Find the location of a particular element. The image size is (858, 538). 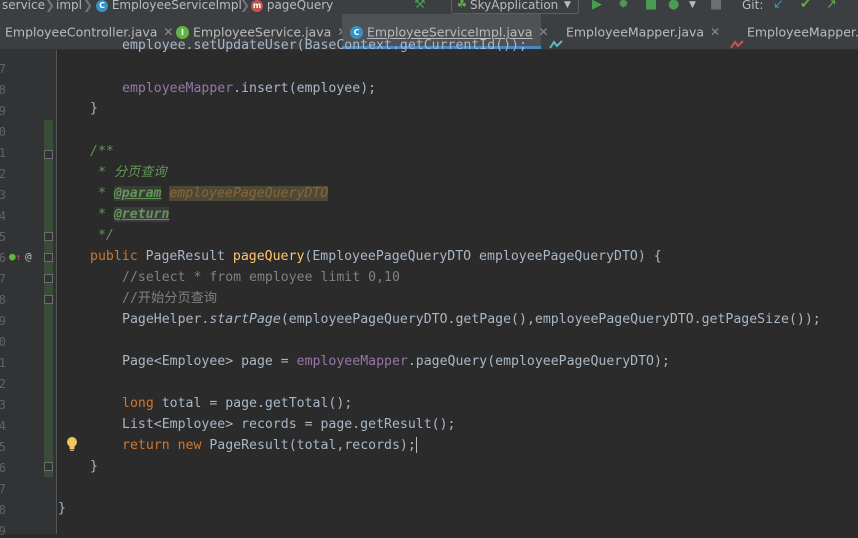

code-line: employeeMapper.insert(employee); is located at coordinates (249, 89).